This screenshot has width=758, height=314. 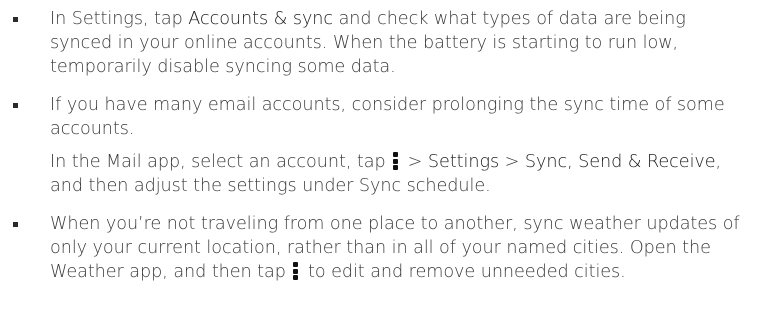 I want to click on setting-name: Accounts & sync, so click(x=261, y=19).